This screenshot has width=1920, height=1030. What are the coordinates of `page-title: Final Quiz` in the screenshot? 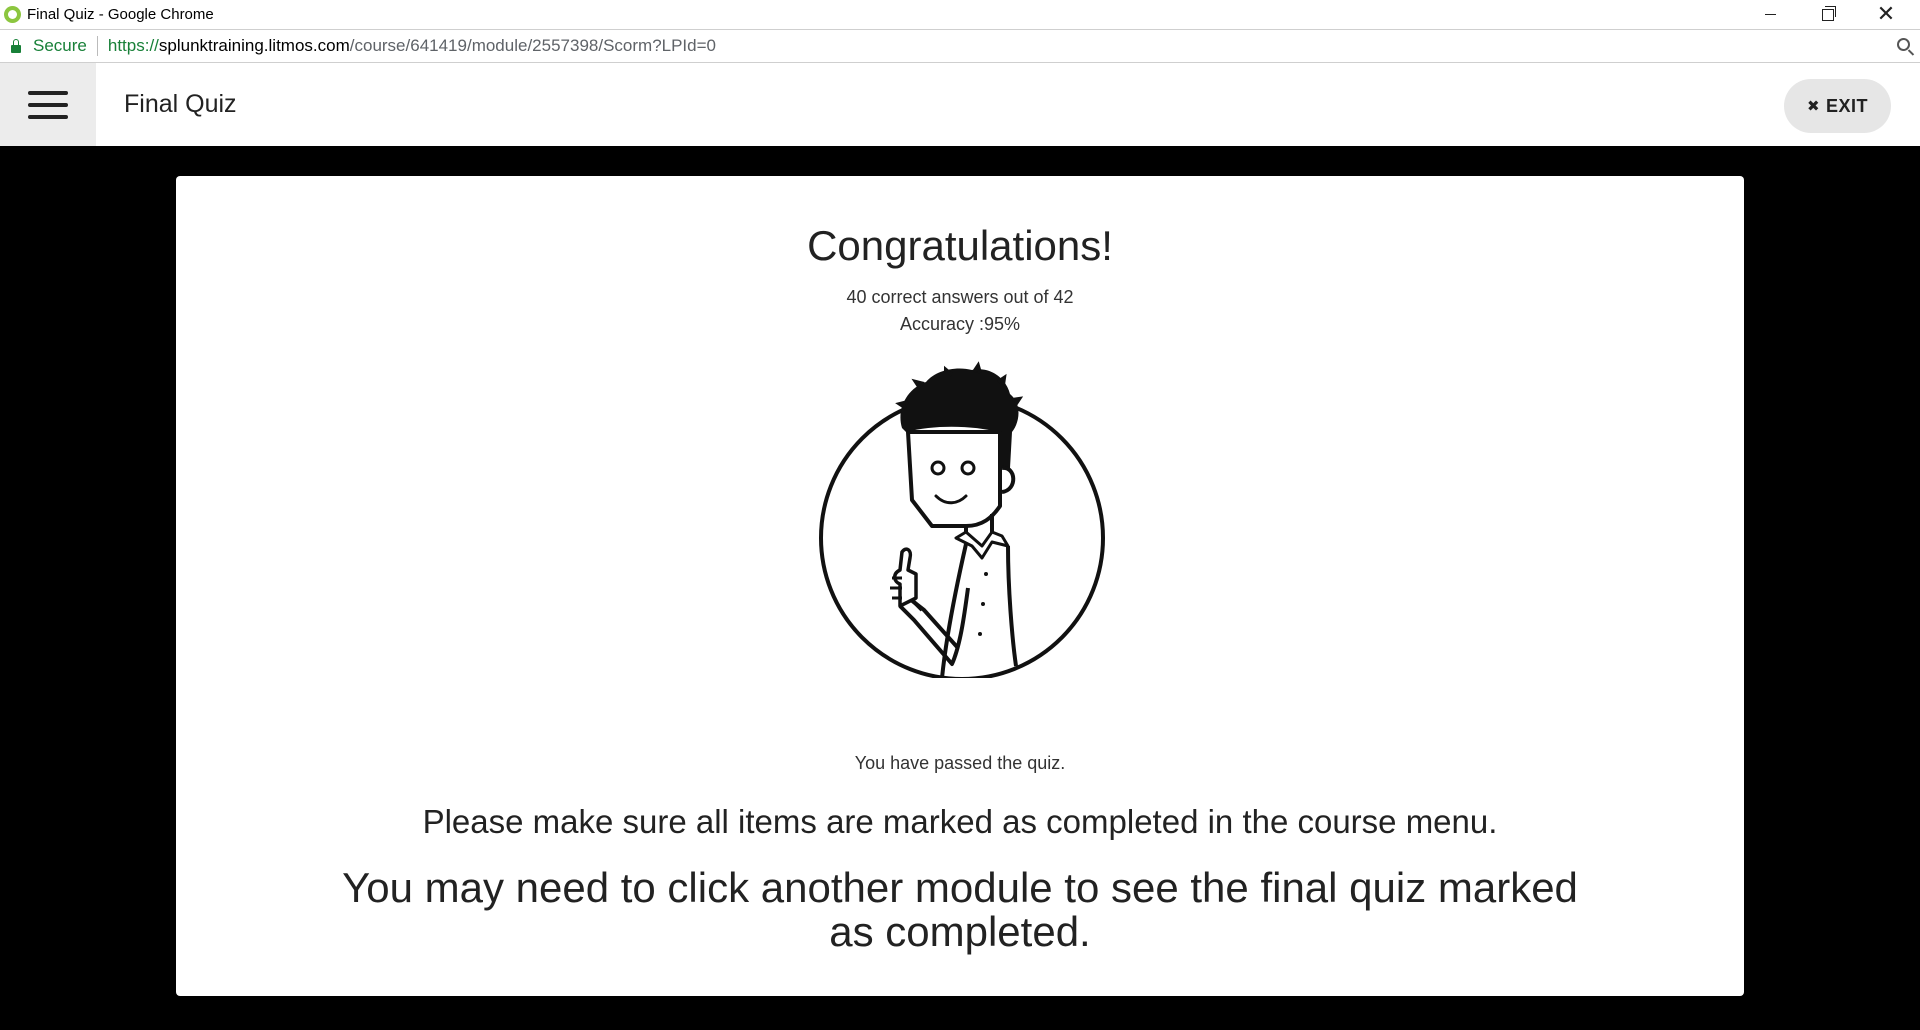 It's located at (180, 104).